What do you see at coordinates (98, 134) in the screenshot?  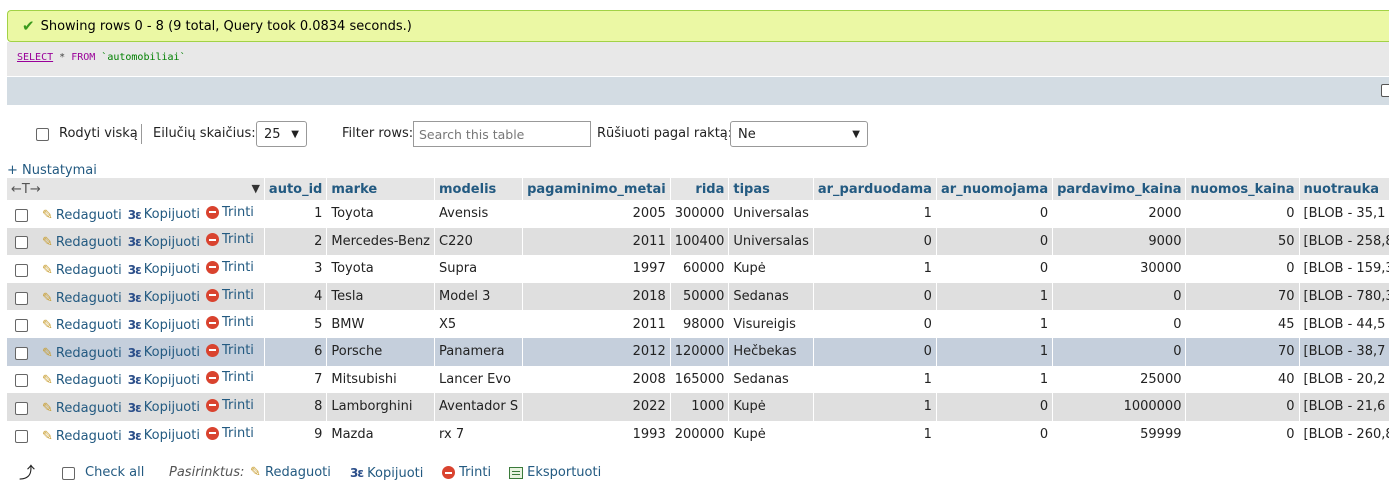 I see `show-all-label: Rodyti viską` at bounding box center [98, 134].